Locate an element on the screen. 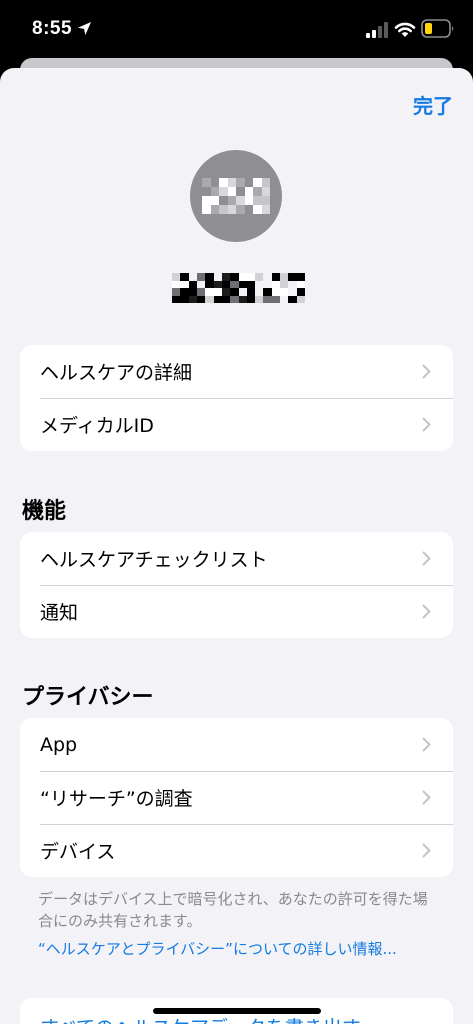 This screenshot has width=473, height=1024. medical-id-row: メディカルID is located at coordinates (236, 424).